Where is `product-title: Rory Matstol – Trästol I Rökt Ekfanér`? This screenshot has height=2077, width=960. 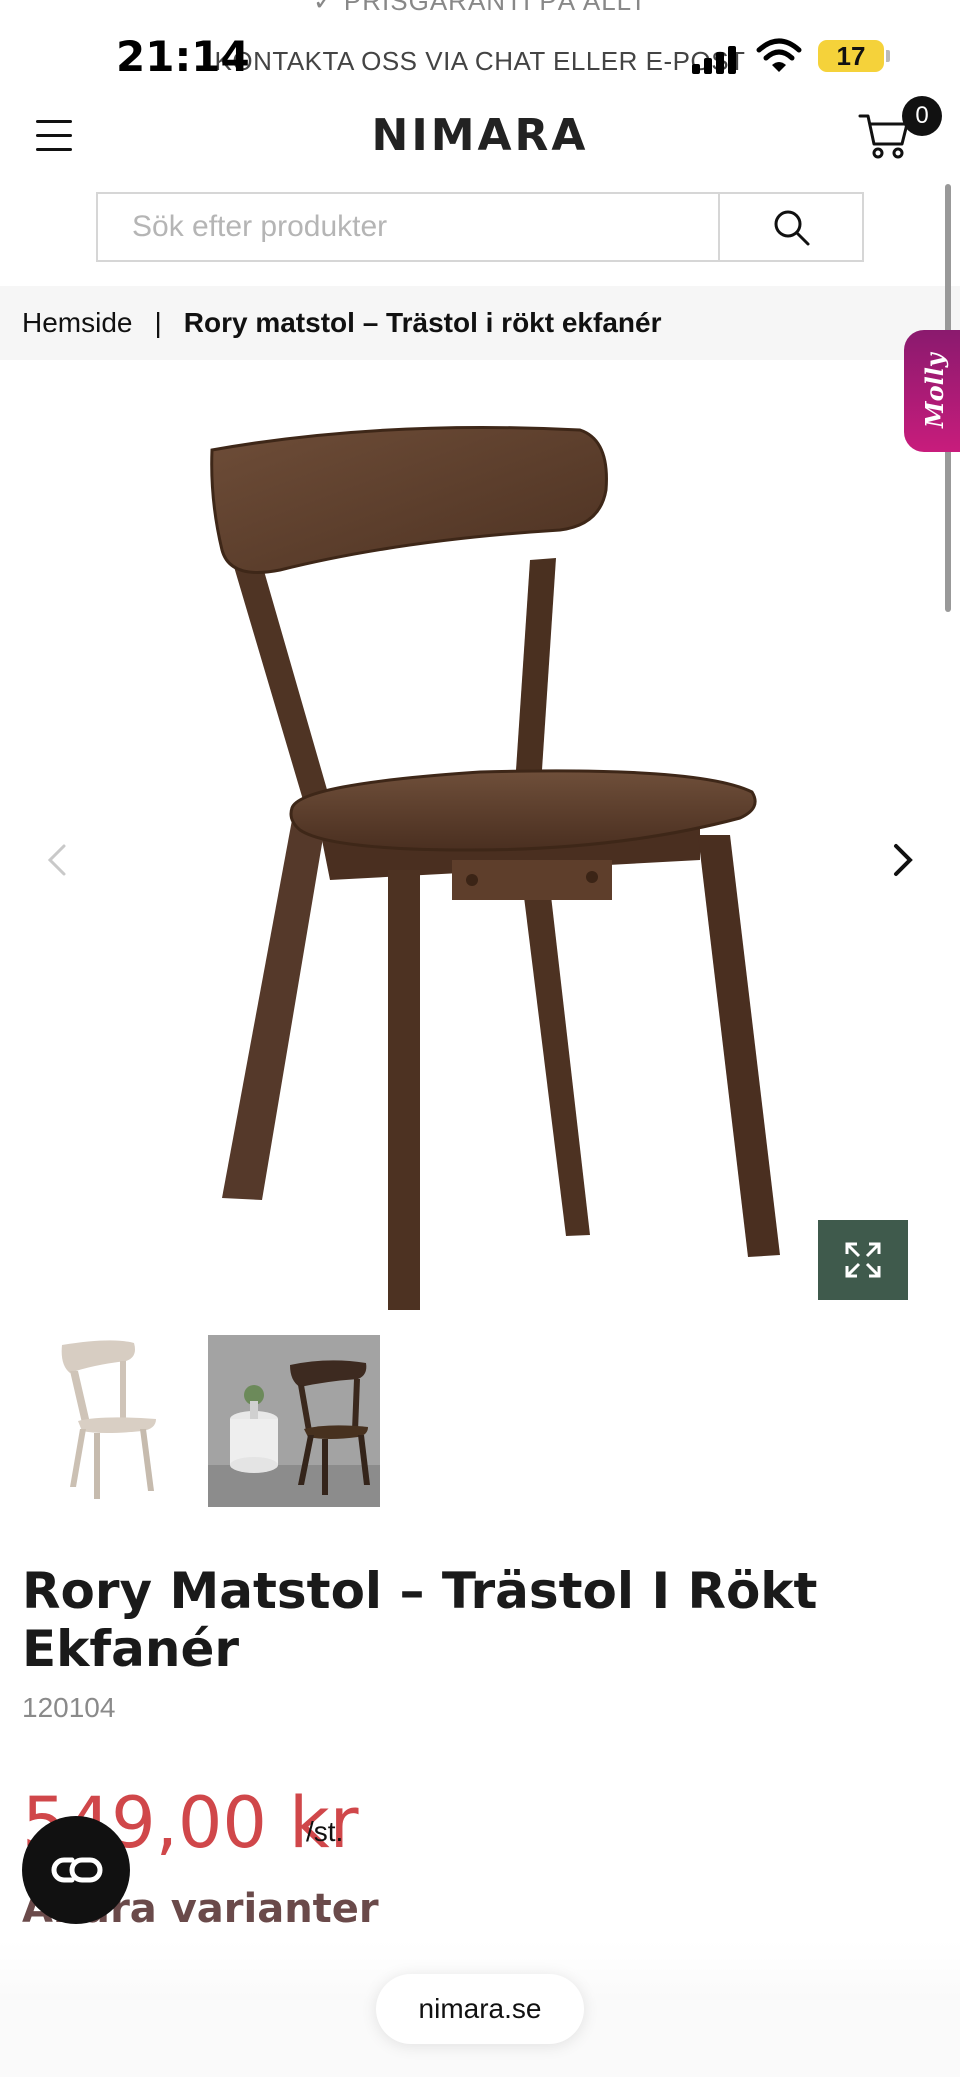
product-title: Rory Matstol – Trästol I Rökt Ekfanér is located at coordinates (420, 1620).